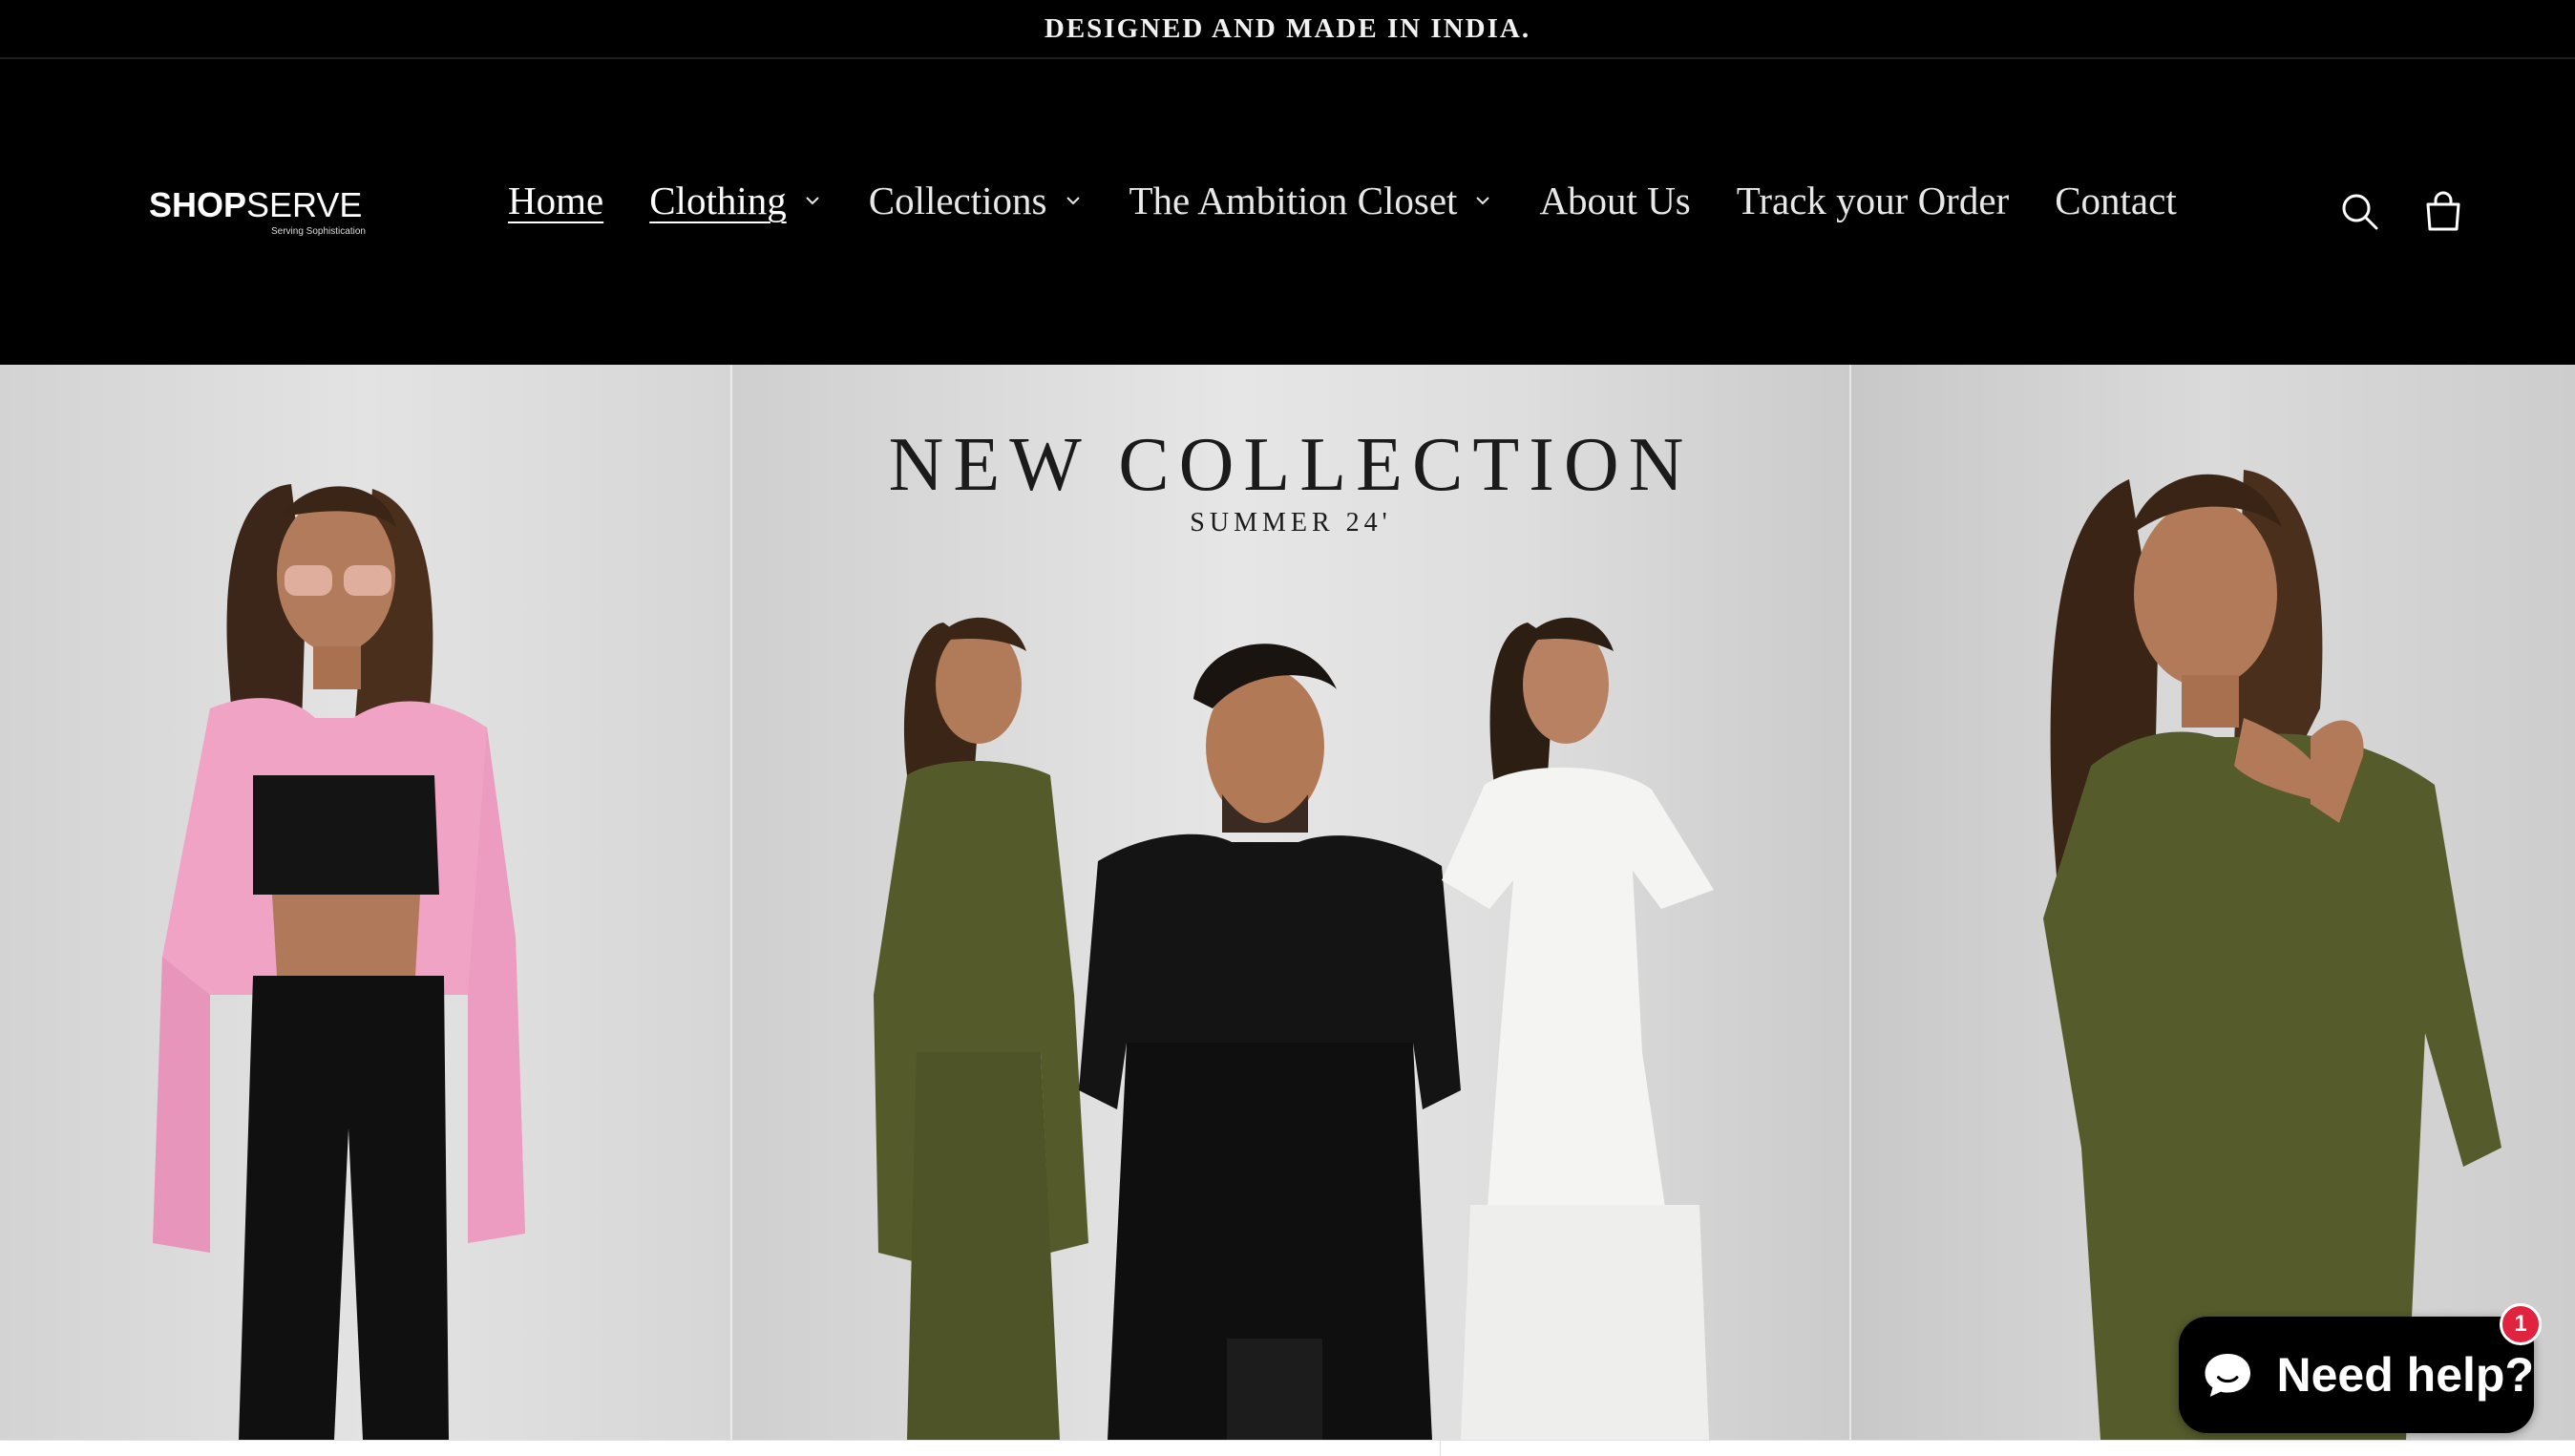  I want to click on nav-label: About Us, so click(1615, 200).